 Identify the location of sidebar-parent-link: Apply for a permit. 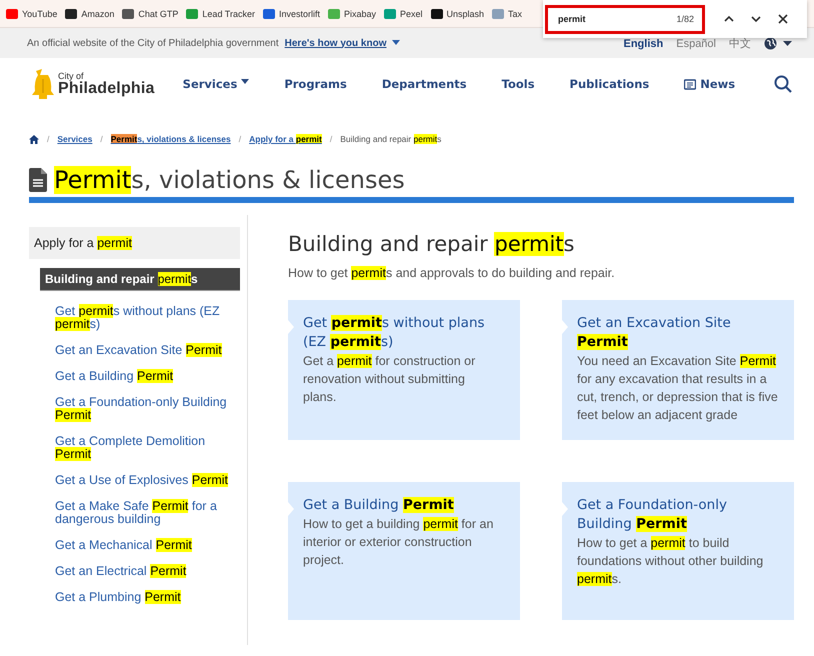
(134, 243).